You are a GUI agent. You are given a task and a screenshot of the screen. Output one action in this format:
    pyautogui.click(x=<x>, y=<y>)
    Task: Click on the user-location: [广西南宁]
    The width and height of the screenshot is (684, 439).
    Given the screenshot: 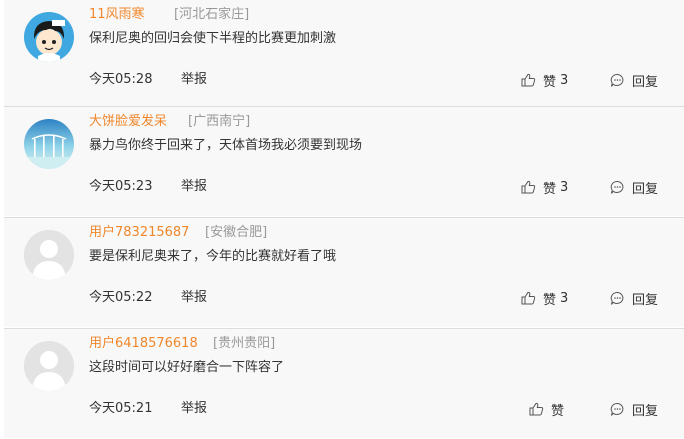 What is the action you would take?
    pyautogui.click(x=219, y=121)
    